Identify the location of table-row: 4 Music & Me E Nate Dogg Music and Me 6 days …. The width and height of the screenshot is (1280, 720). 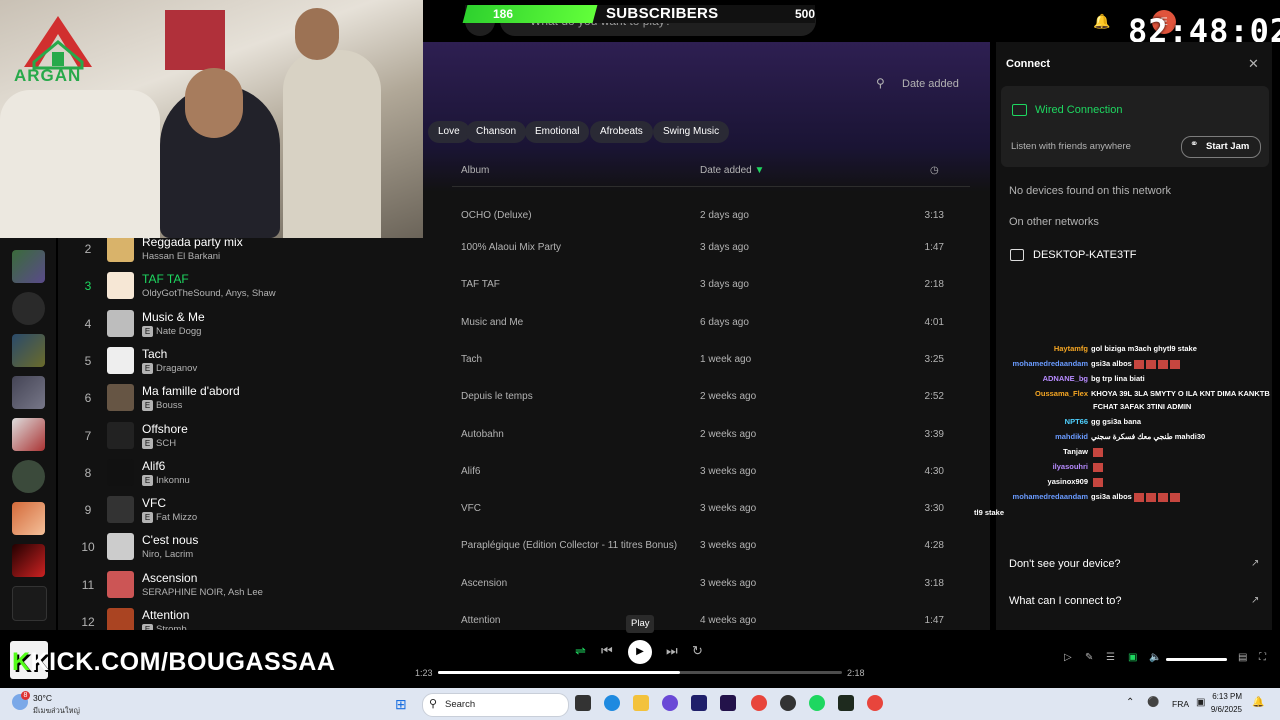
(520, 324).